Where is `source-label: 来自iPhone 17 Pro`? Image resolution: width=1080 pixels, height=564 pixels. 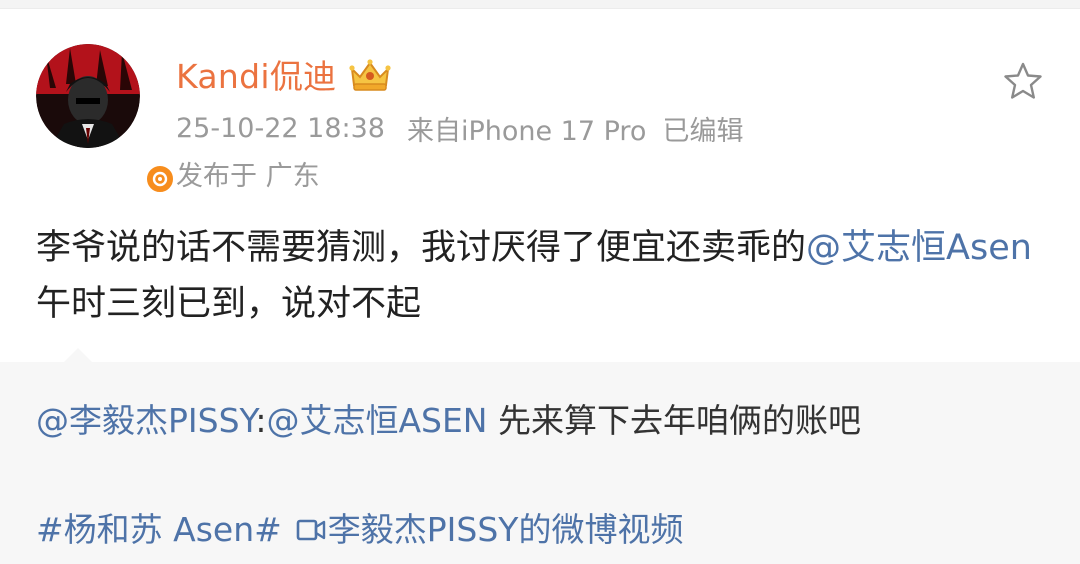
source-label: 来自iPhone 17 Pro is located at coordinates (526, 131).